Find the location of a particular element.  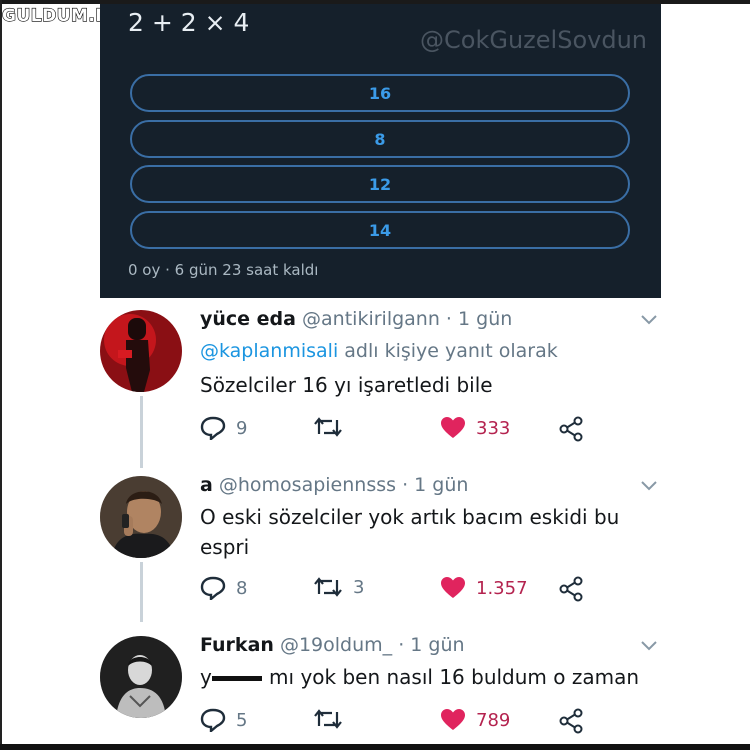

reply-context: @kaplanmisali adlı kişiye yanıt olarak is located at coordinates (379, 351).